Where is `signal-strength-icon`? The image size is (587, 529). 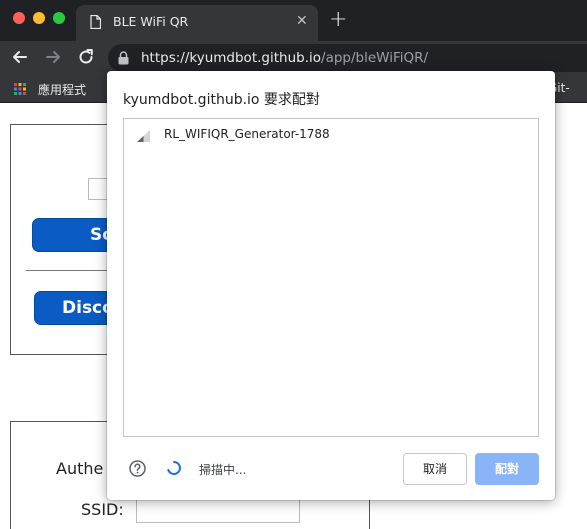 signal-strength-icon is located at coordinates (143, 136).